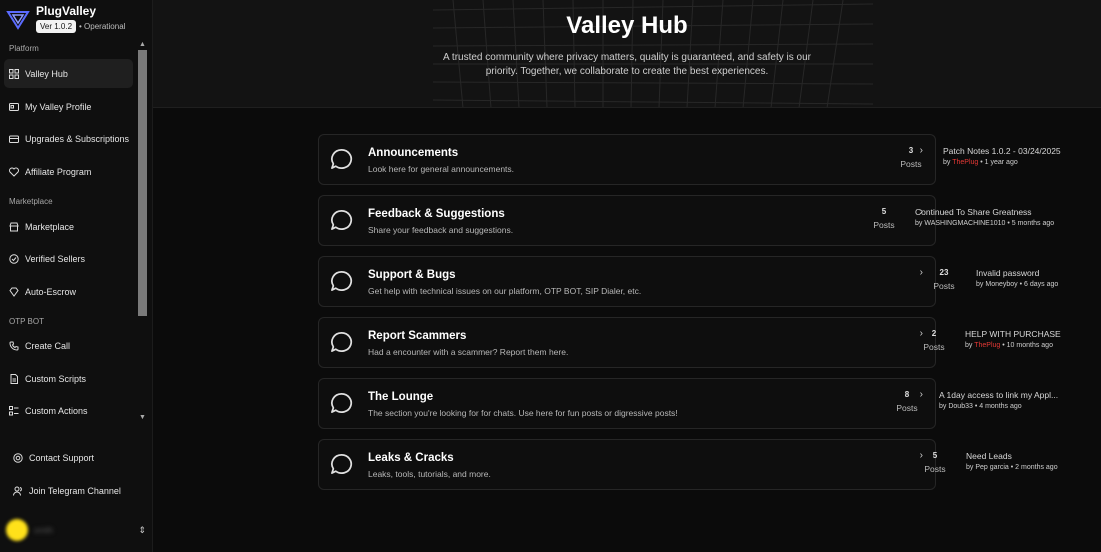 The width and height of the screenshot is (1101, 552). Describe the element at coordinates (68, 378) in the screenshot. I see `sidebar-item-custom-scripts: Custom Scripts` at that location.